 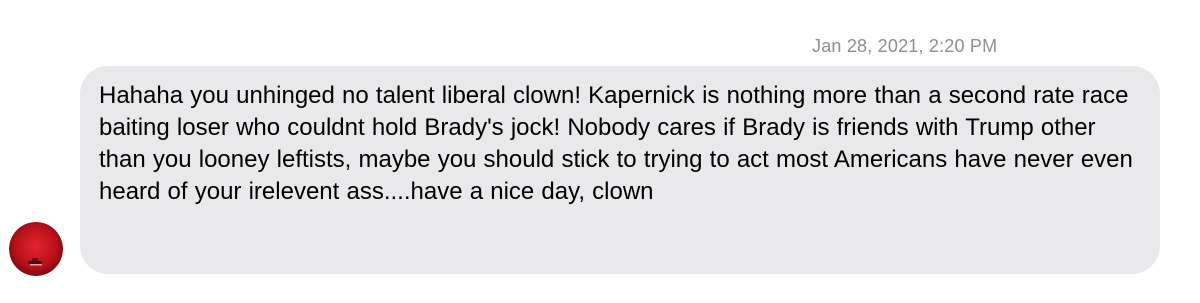 I want to click on red-circle-avatar-icon, so click(x=36, y=249).